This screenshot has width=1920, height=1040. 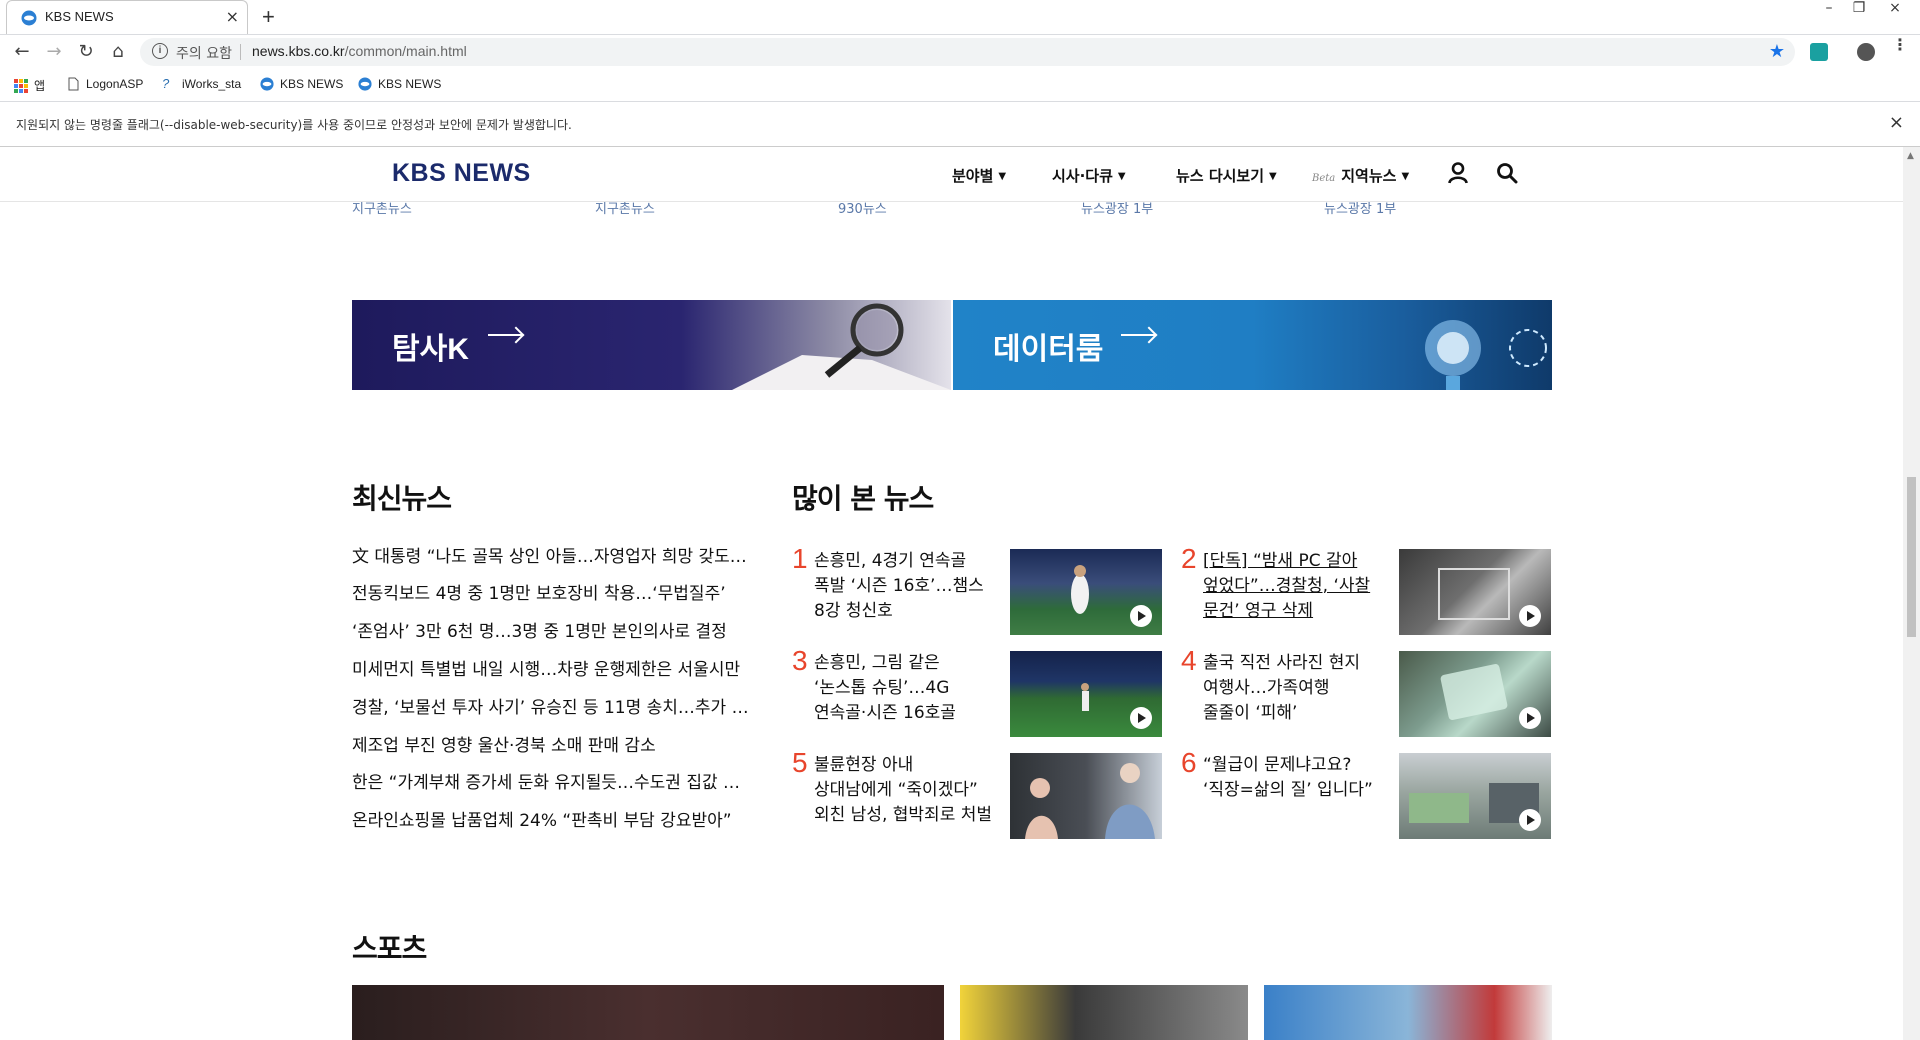 I want to click on headline-line: 연속골·시즌 16호골, so click(x=885, y=713).